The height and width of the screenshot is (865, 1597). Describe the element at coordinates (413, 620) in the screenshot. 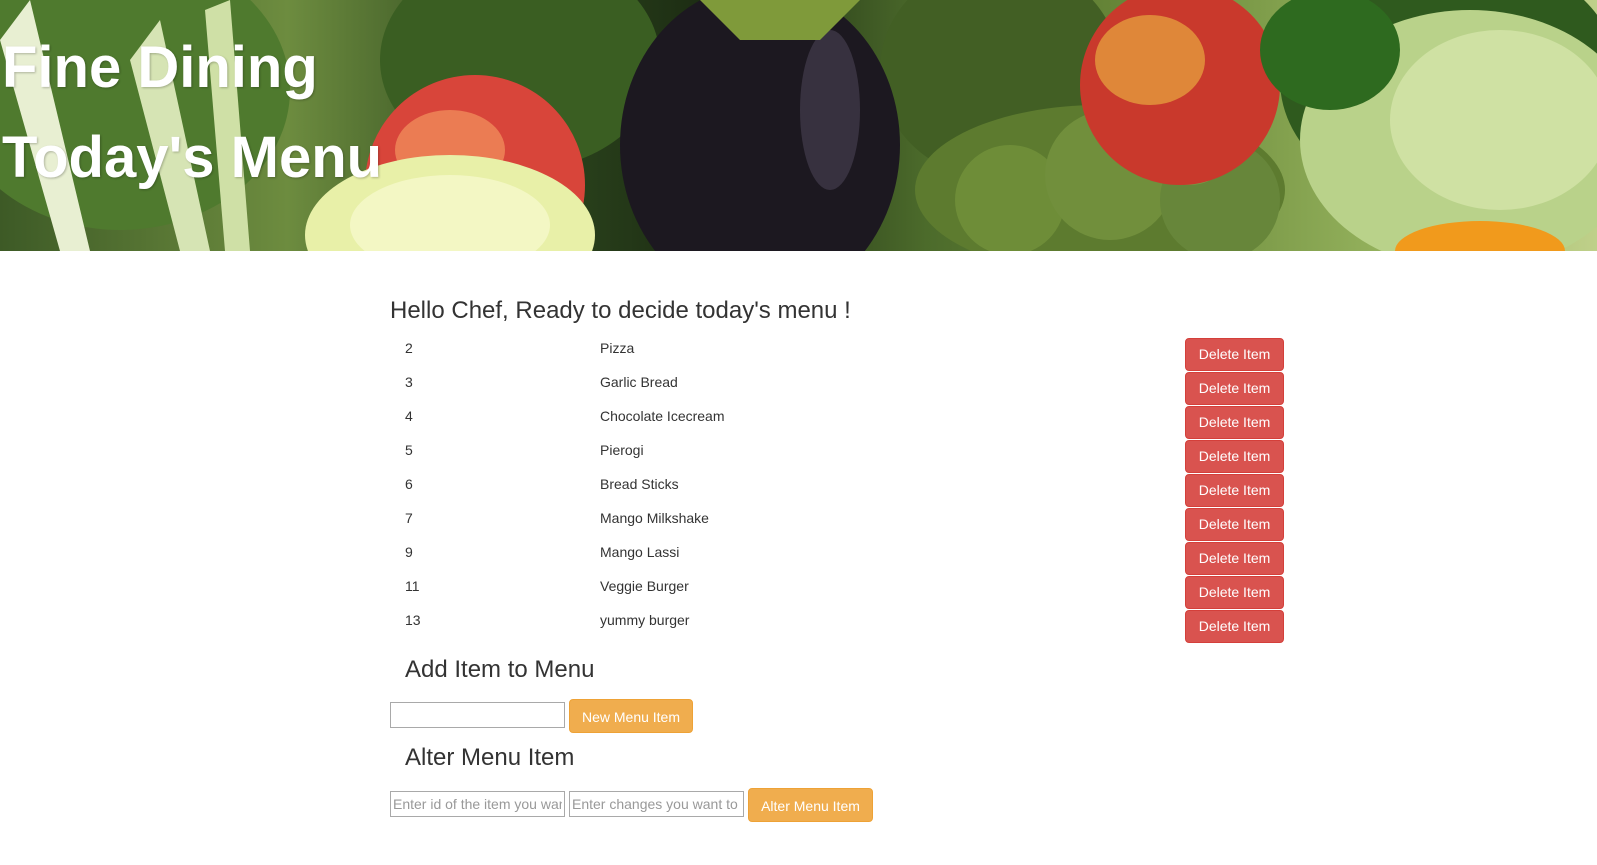

I see `item-id: 13` at that location.